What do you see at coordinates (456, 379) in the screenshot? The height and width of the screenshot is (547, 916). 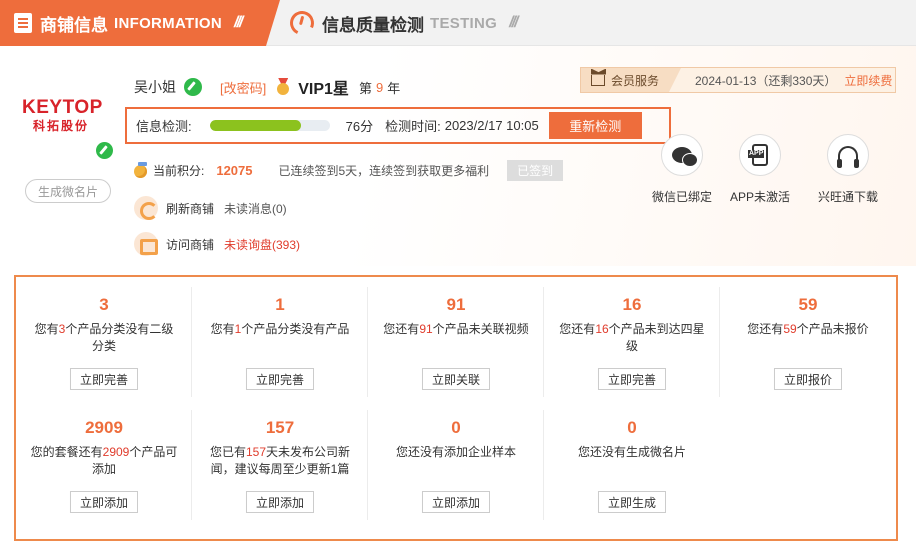 I see `task-action-button: 立即关联` at bounding box center [456, 379].